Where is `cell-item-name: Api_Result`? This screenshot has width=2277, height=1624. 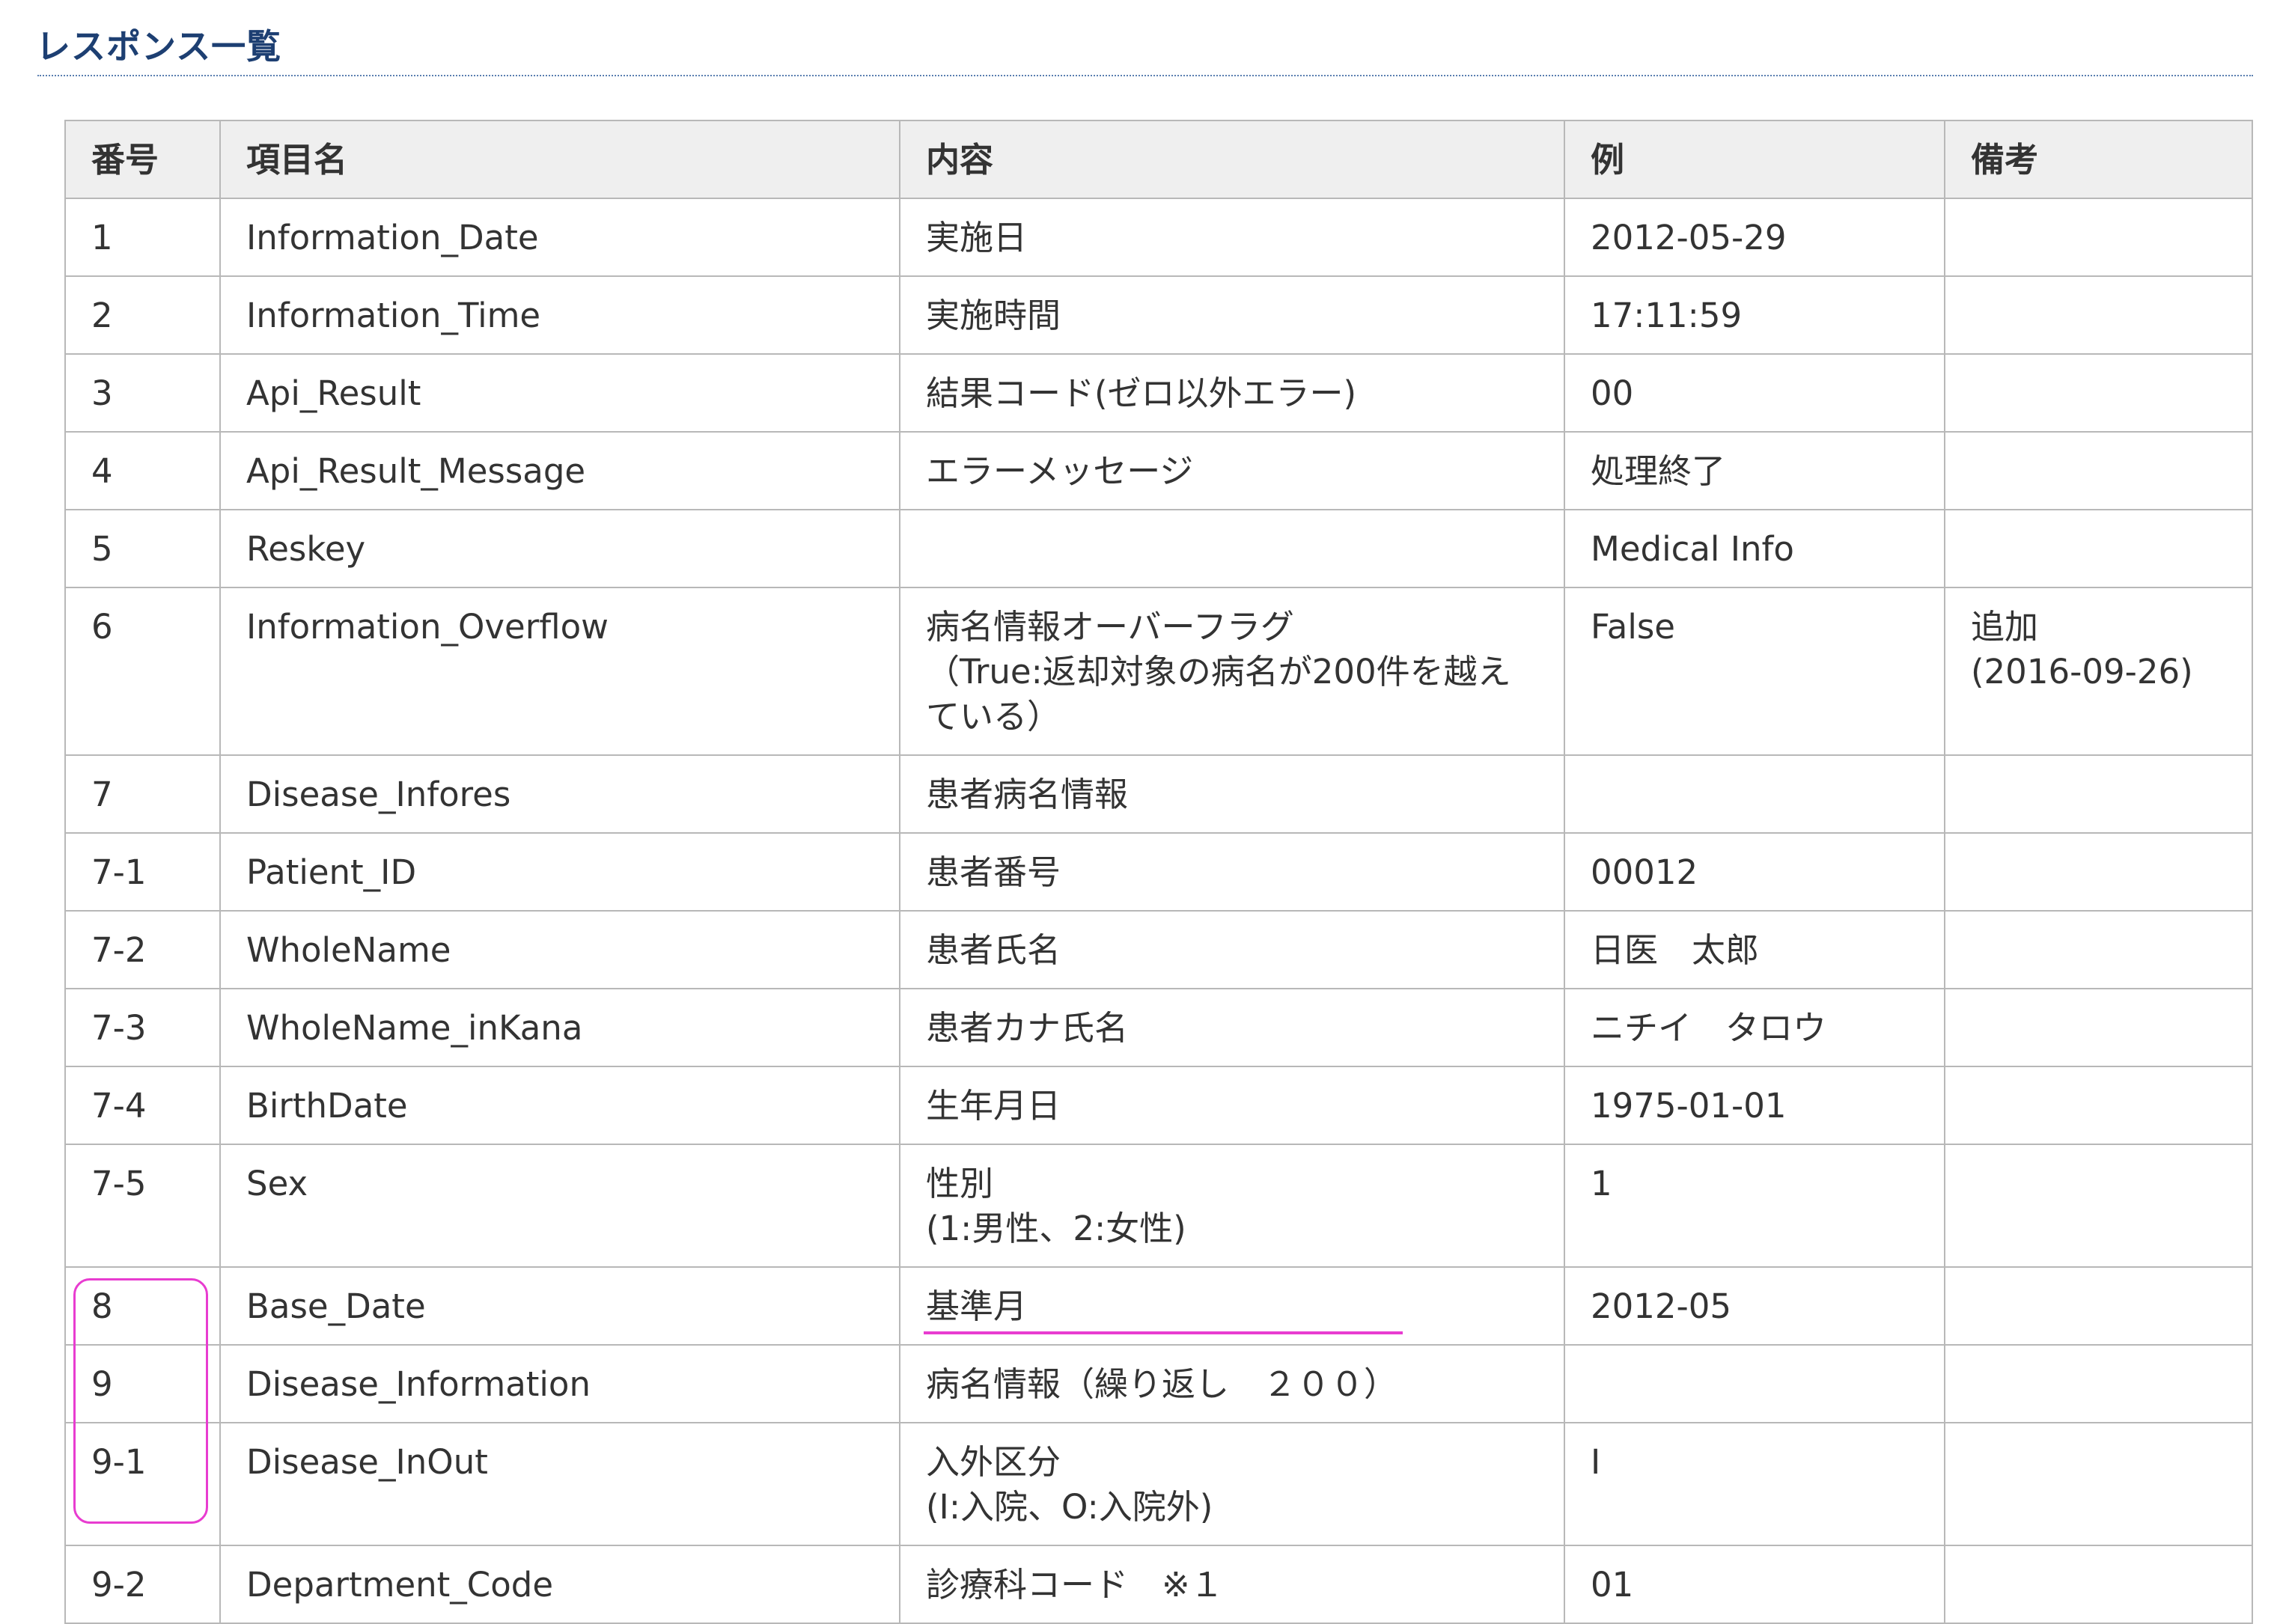 cell-item-name: Api_Result is located at coordinates (559, 393).